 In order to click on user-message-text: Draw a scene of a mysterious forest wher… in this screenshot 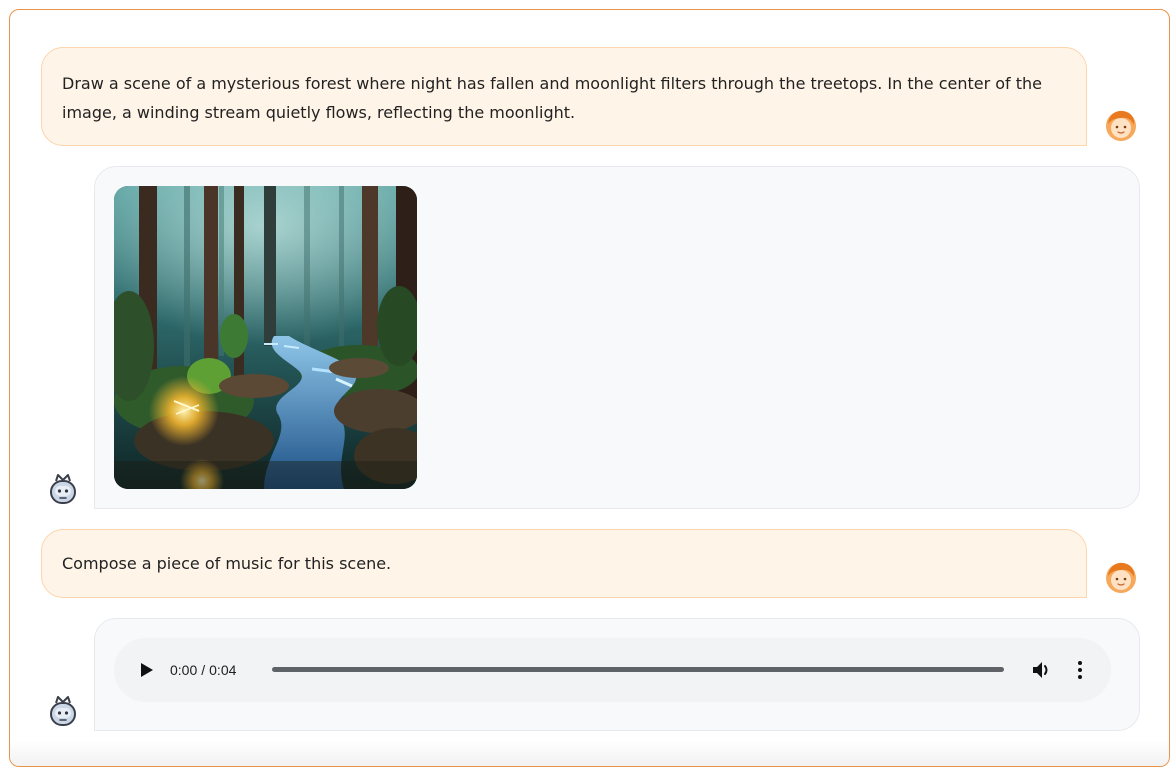, I will do `click(552, 98)`.